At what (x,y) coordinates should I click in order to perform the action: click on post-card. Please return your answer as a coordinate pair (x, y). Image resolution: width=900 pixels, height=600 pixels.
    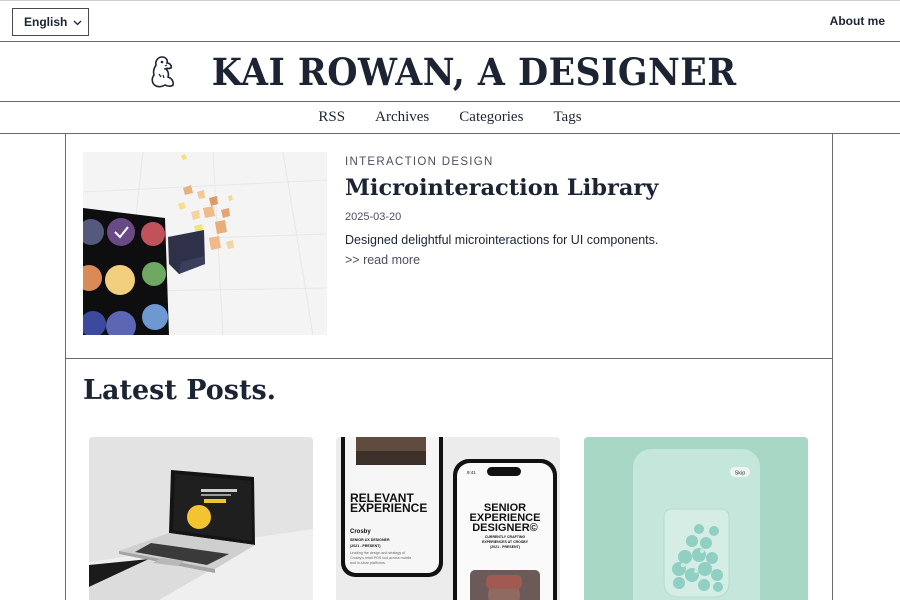
    Looking at the image, I should click on (201, 518).